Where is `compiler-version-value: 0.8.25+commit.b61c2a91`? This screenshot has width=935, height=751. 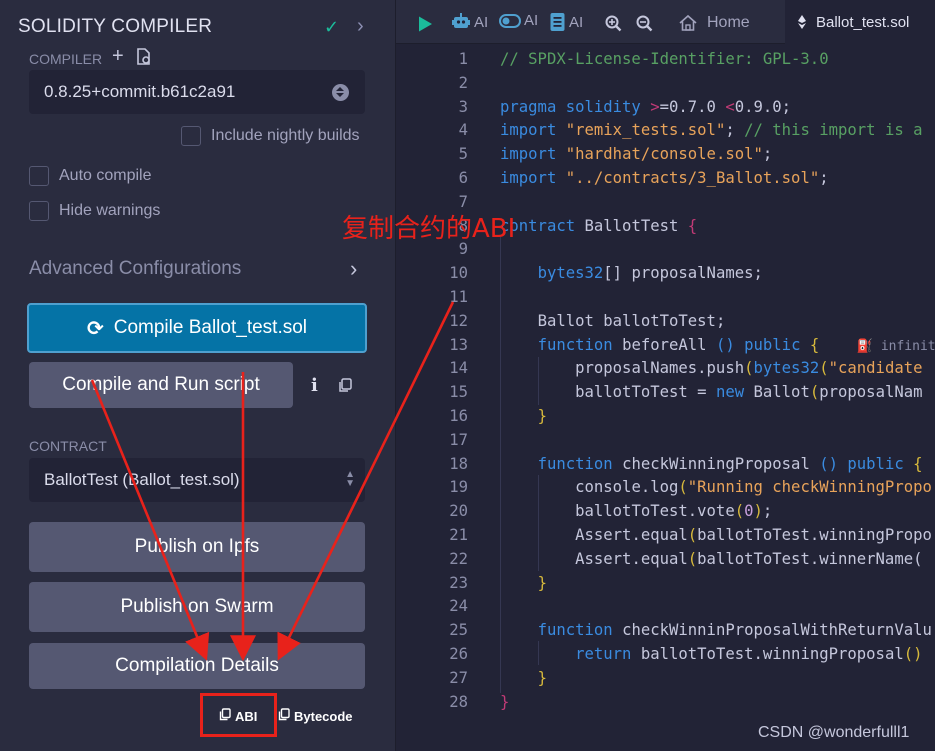
compiler-version-value: 0.8.25+commit.b61c2a91 is located at coordinates (140, 91).